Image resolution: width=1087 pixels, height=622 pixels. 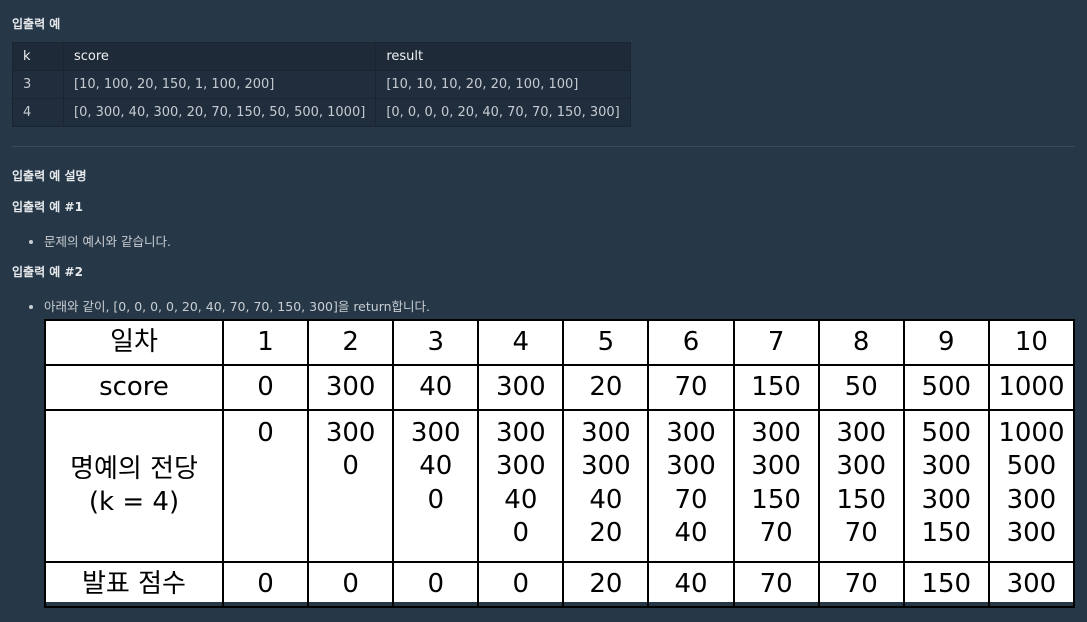 I want to click on hall-cell: 0, so click(x=265, y=486).